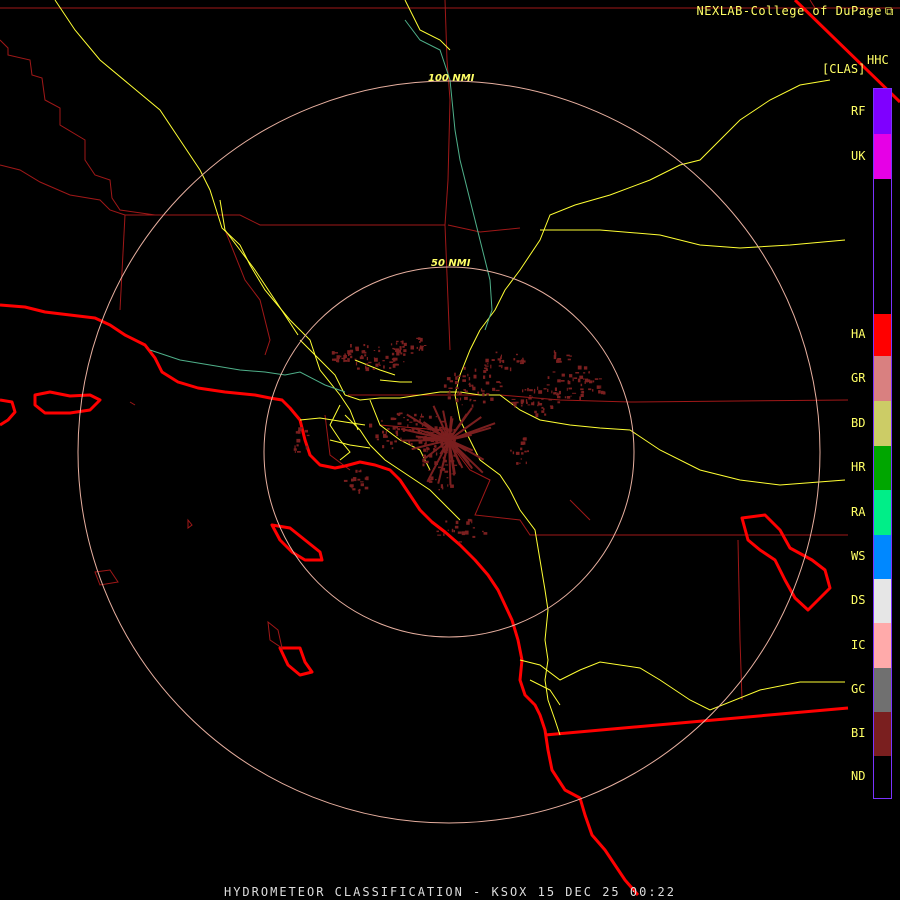 The image size is (900, 900). I want to click on legend-label-bi: BI, so click(858, 733).